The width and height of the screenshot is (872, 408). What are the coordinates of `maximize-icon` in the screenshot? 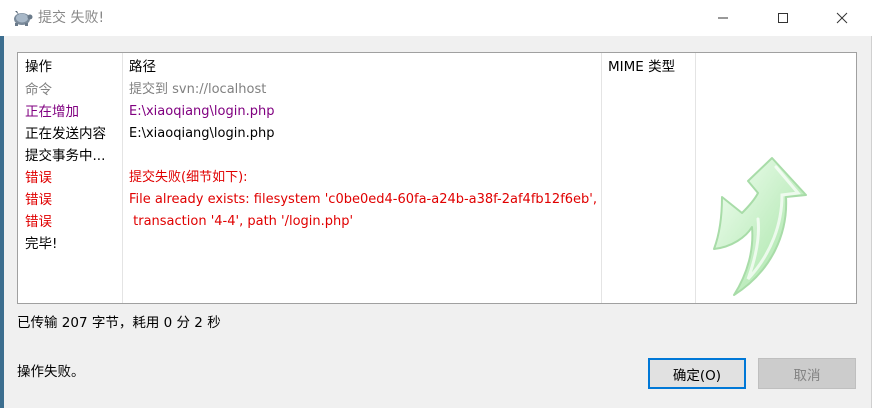 It's located at (783, 18).